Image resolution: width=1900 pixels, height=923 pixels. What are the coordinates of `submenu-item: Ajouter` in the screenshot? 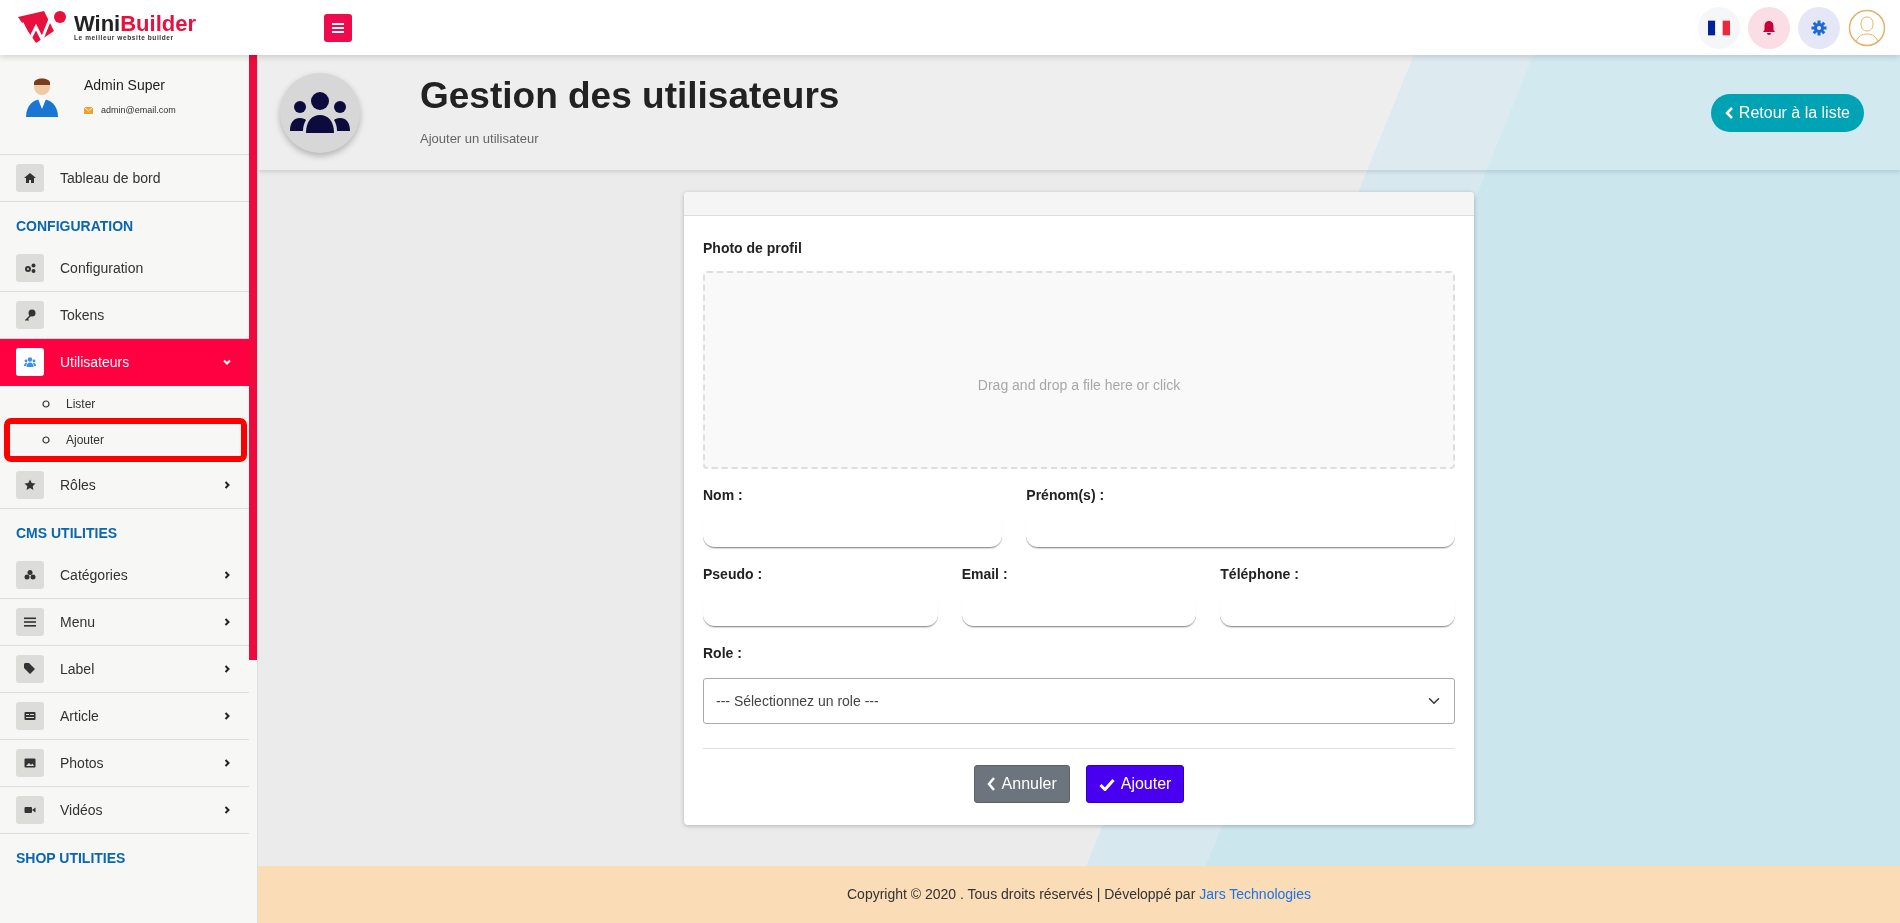 It's located at (125, 440).